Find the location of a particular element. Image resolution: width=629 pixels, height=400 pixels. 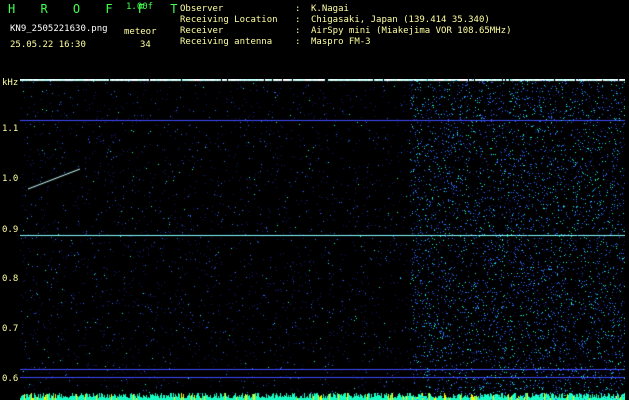

metadata-row-antenna: Receiving antenna : Maspro FM-3 is located at coordinates (400, 42).